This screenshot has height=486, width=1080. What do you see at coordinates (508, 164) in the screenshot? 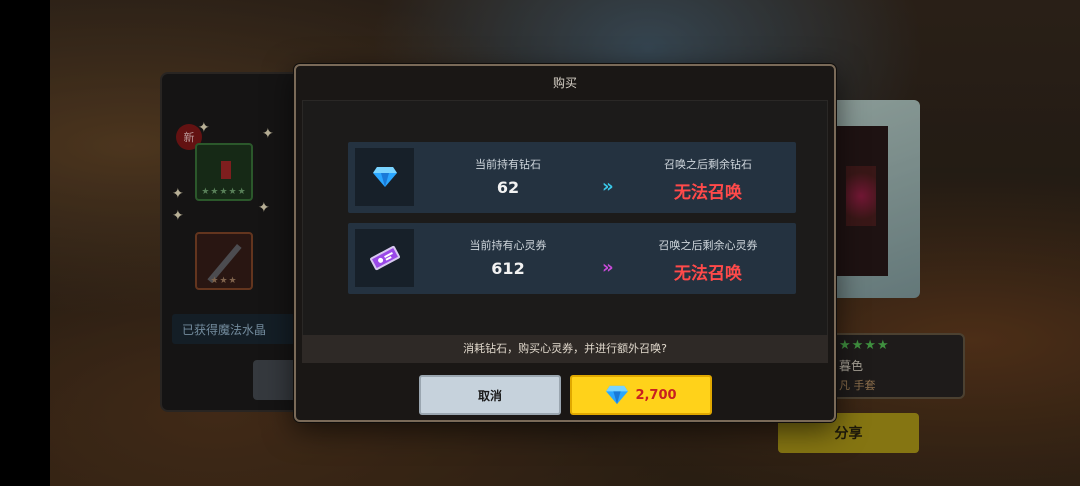
I see `current-diamond-label: 当前持有钻石` at bounding box center [508, 164].